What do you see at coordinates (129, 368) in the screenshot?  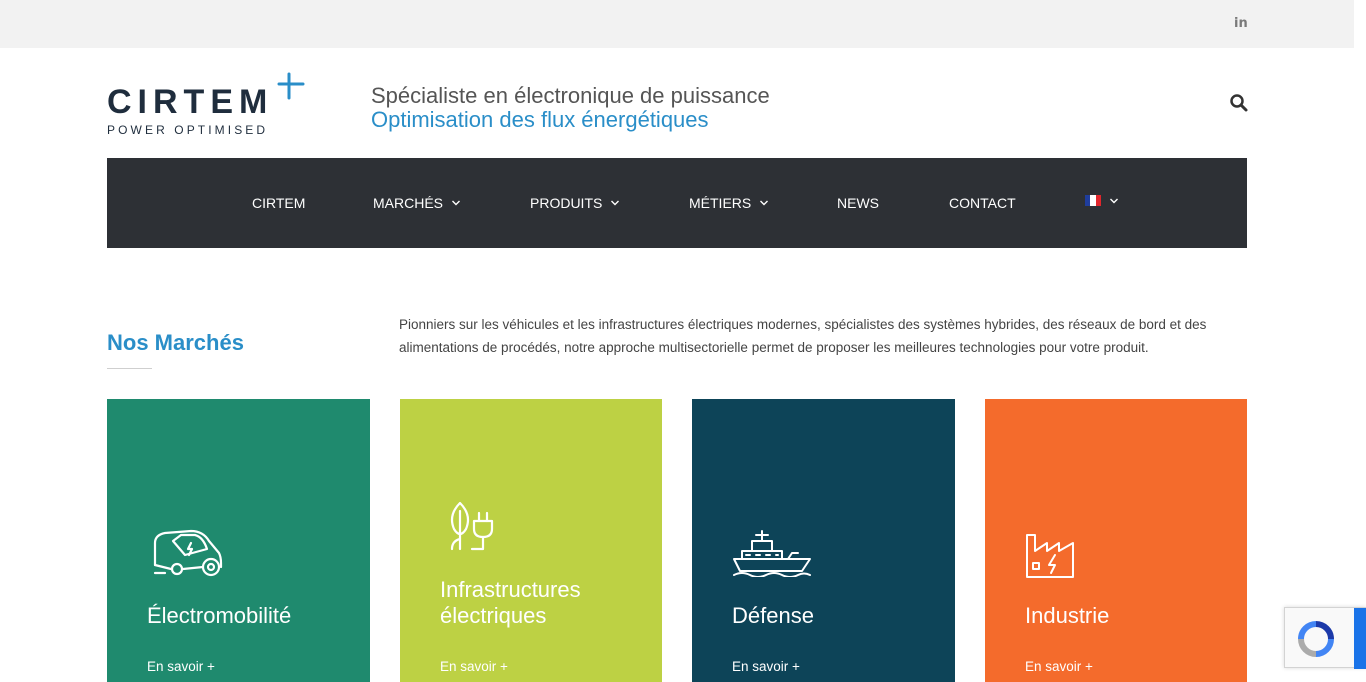 I see `title-underline` at bounding box center [129, 368].